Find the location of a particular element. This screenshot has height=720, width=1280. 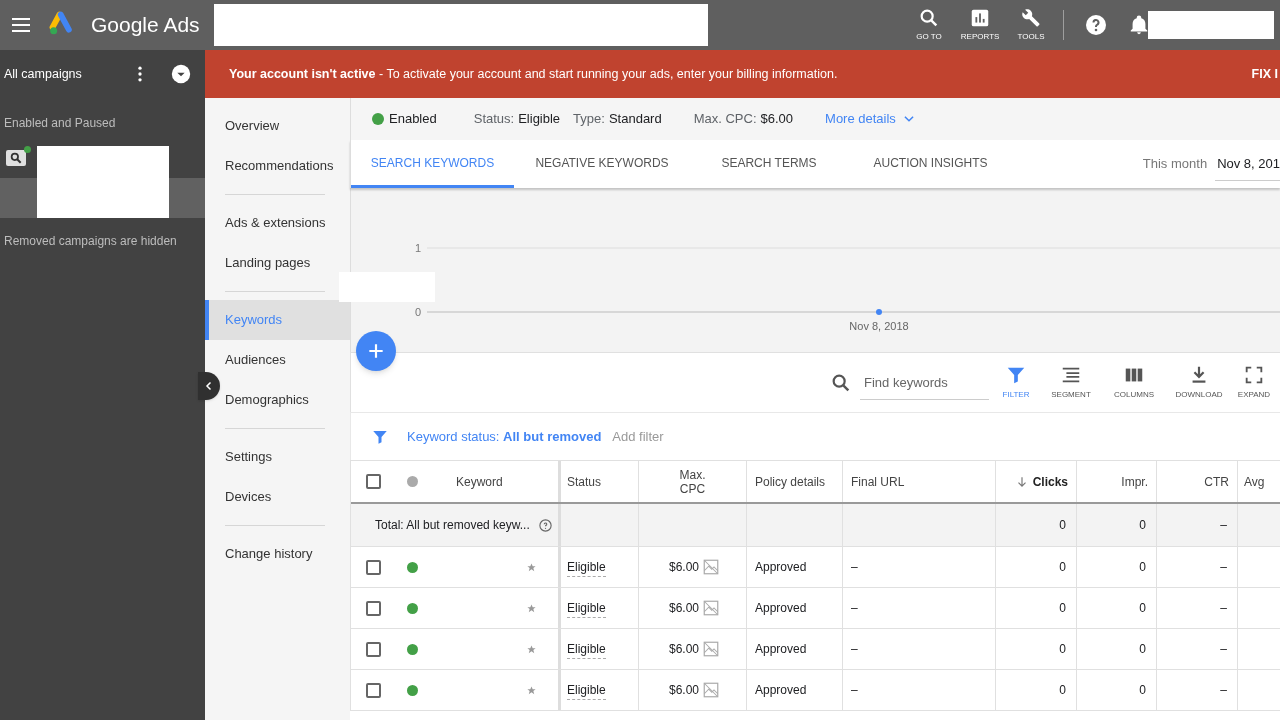

panel-note: Removed campaigns are hidden is located at coordinates (90, 241).